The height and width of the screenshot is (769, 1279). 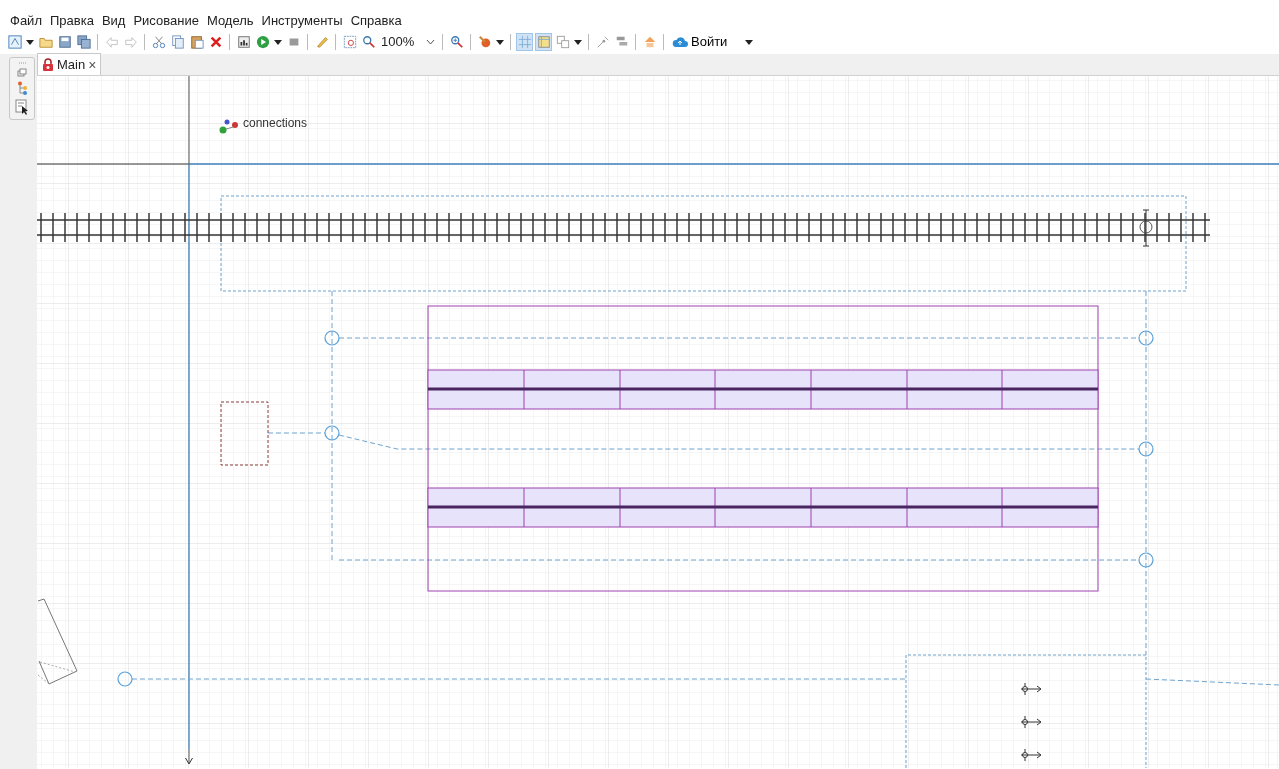 I want to click on snap-icon, so click(x=543, y=42).